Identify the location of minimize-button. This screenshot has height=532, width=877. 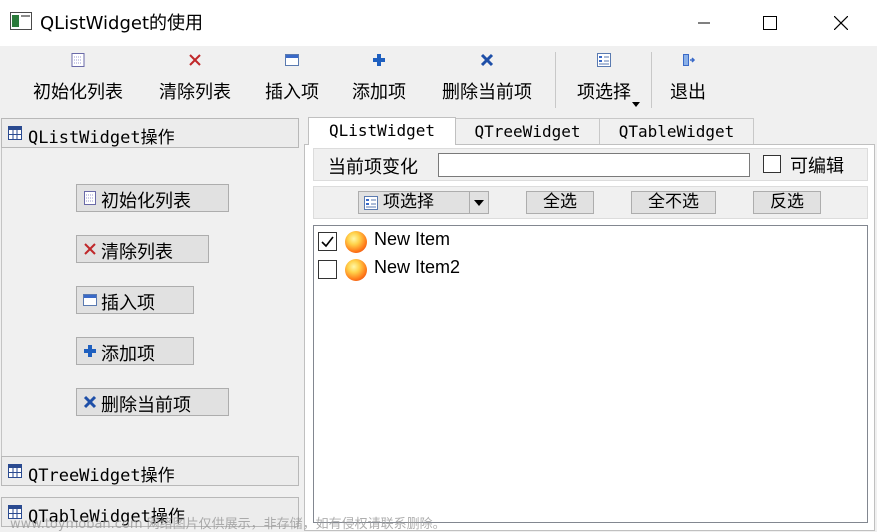
(704, 23).